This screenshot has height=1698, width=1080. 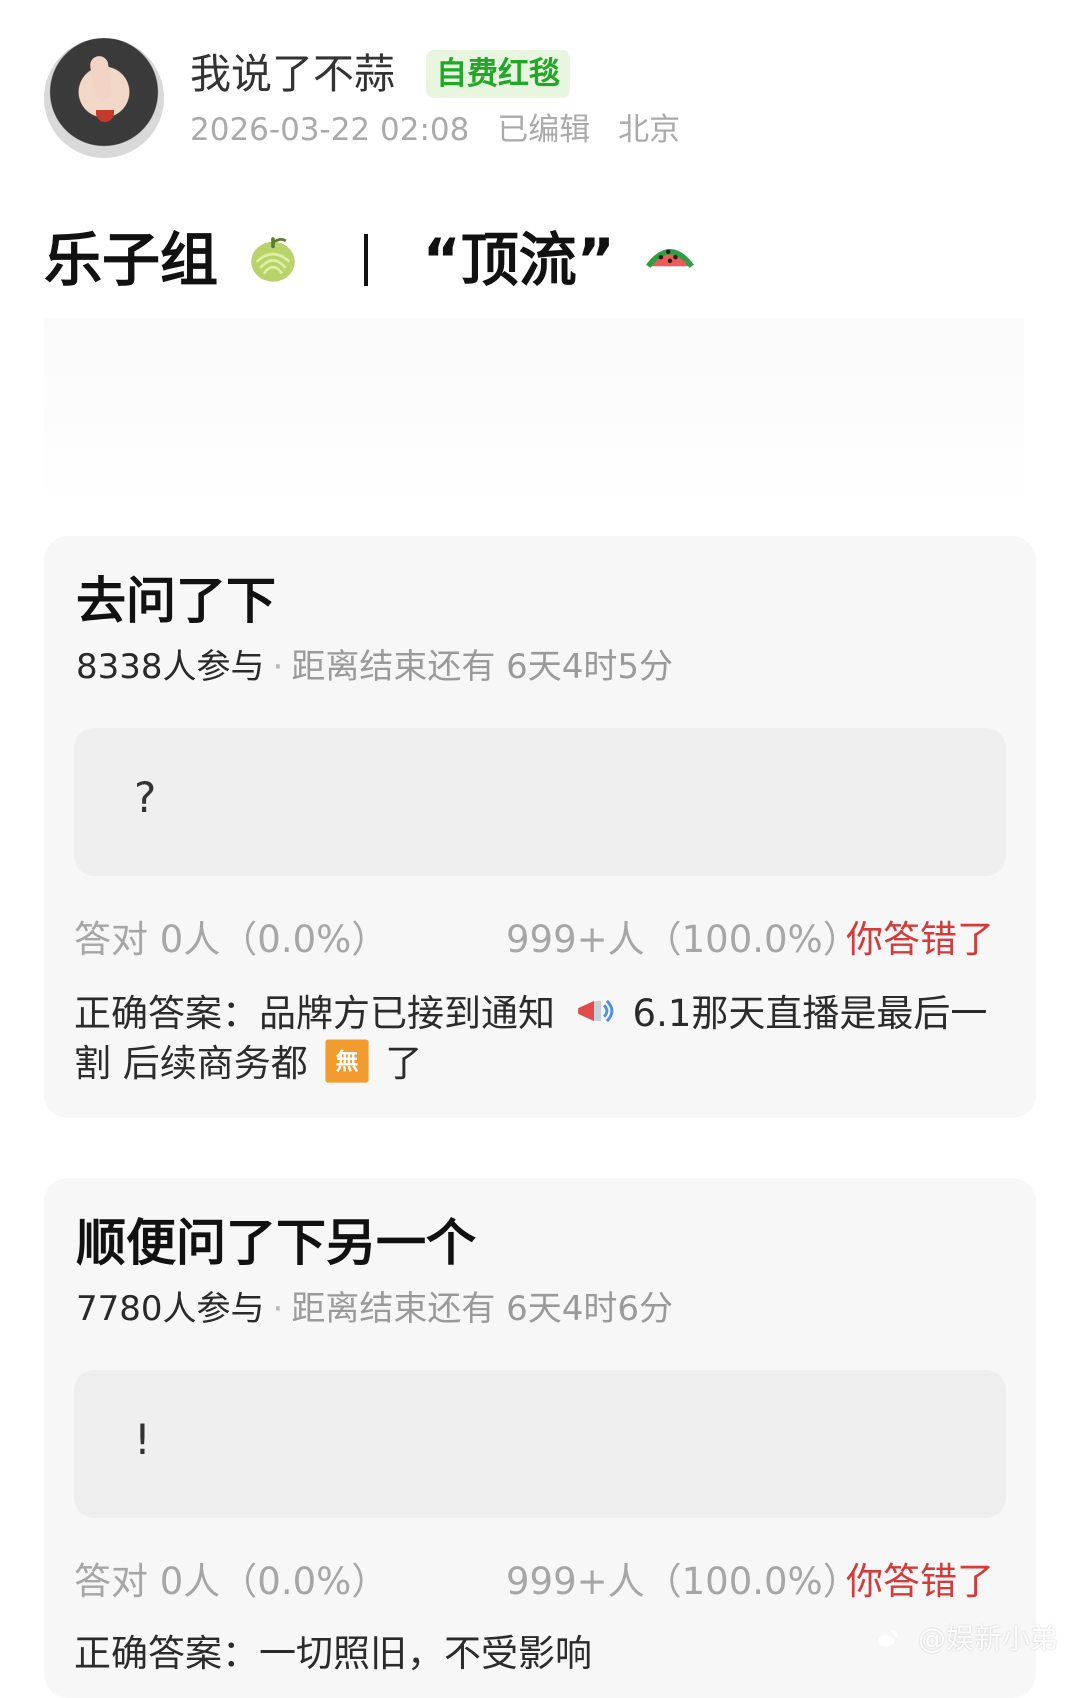 I want to click on answer-text-part-1: 品牌方已接到通知, so click(x=407, y=1013).